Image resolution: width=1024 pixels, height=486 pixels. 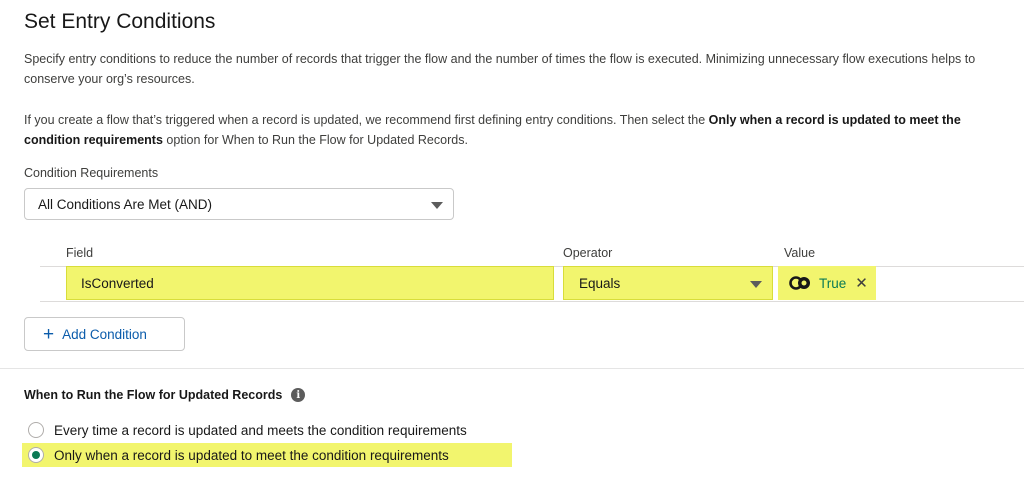 I want to click on add-condition-button: + Add Condition, so click(x=104, y=334).